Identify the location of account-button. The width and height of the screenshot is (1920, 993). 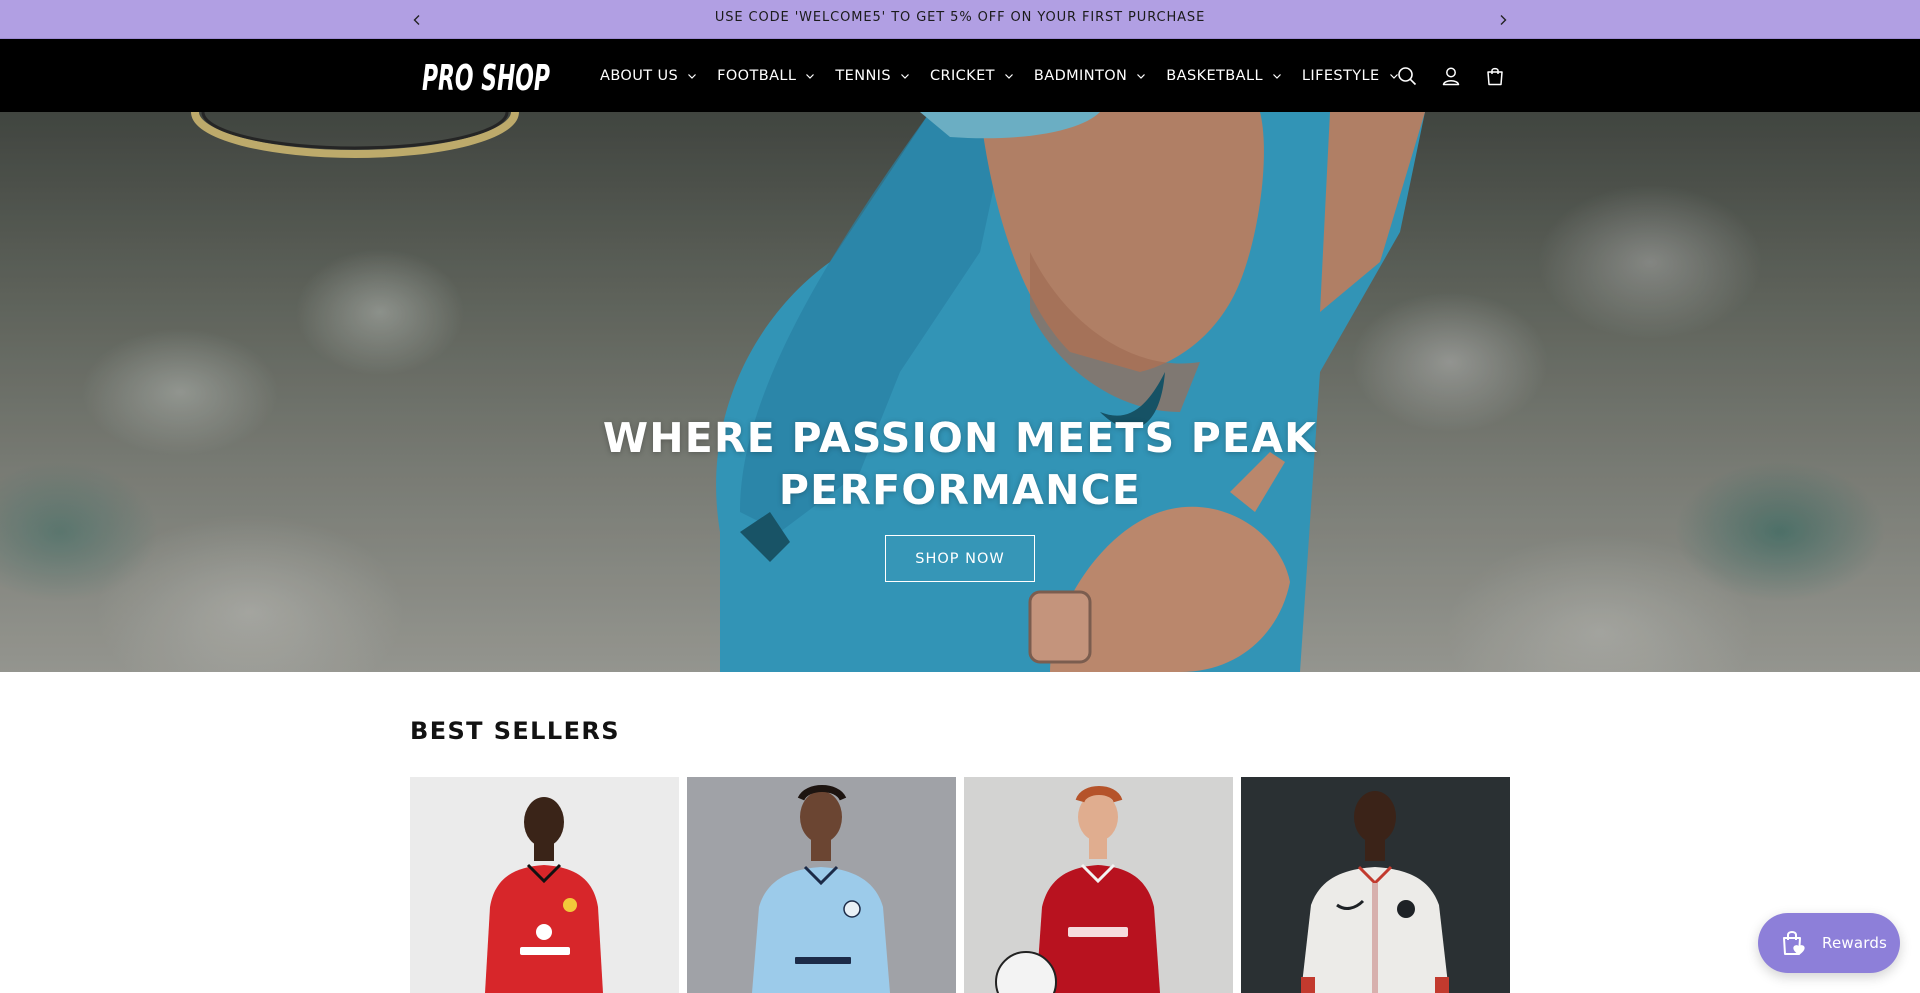
(1451, 76).